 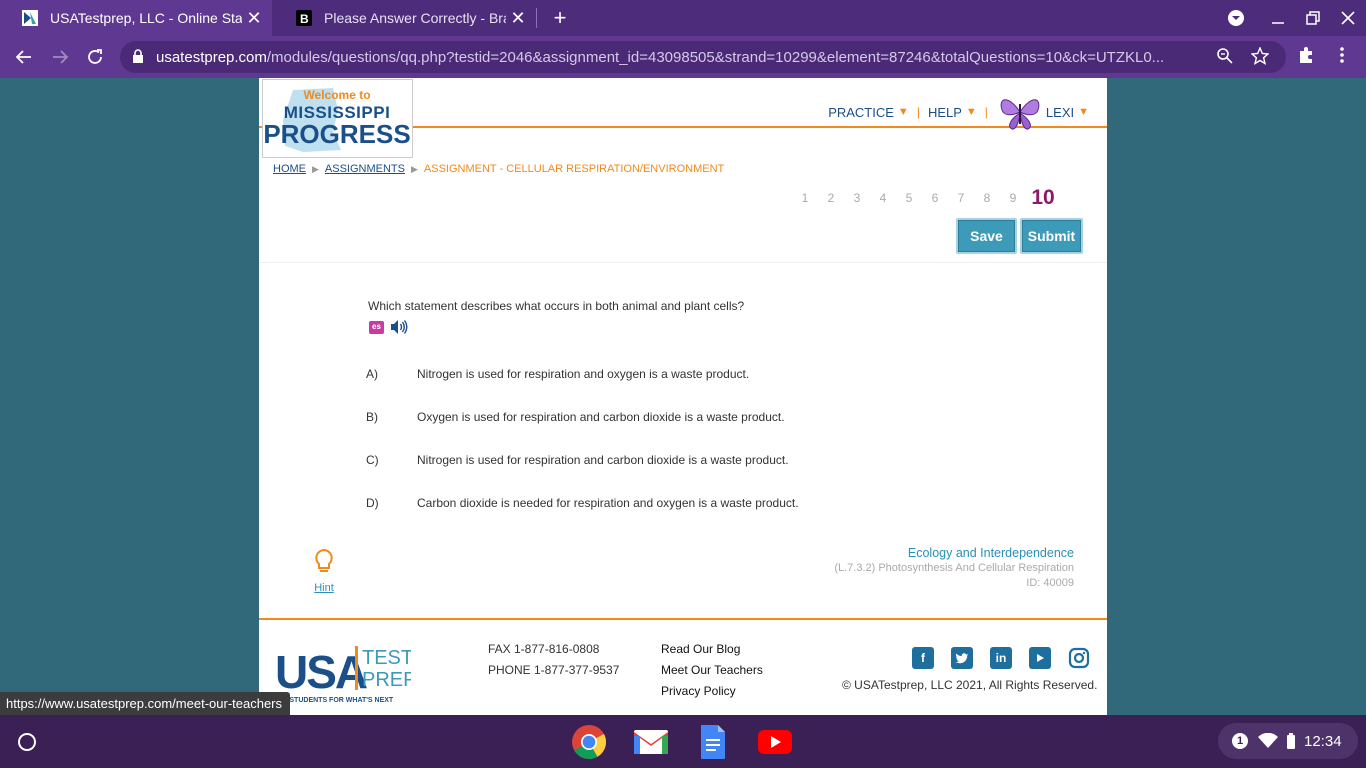 I want to click on nav-user-menu: LEXI ▼, so click(x=1067, y=112).